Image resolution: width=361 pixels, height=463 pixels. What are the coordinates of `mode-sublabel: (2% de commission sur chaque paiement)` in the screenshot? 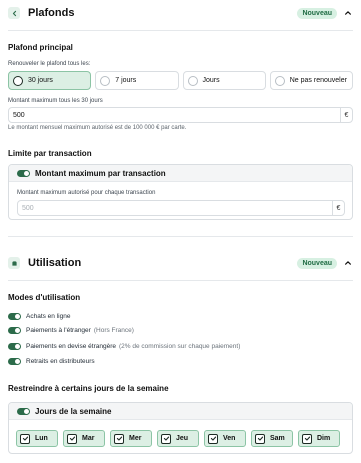 It's located at (179, 346).